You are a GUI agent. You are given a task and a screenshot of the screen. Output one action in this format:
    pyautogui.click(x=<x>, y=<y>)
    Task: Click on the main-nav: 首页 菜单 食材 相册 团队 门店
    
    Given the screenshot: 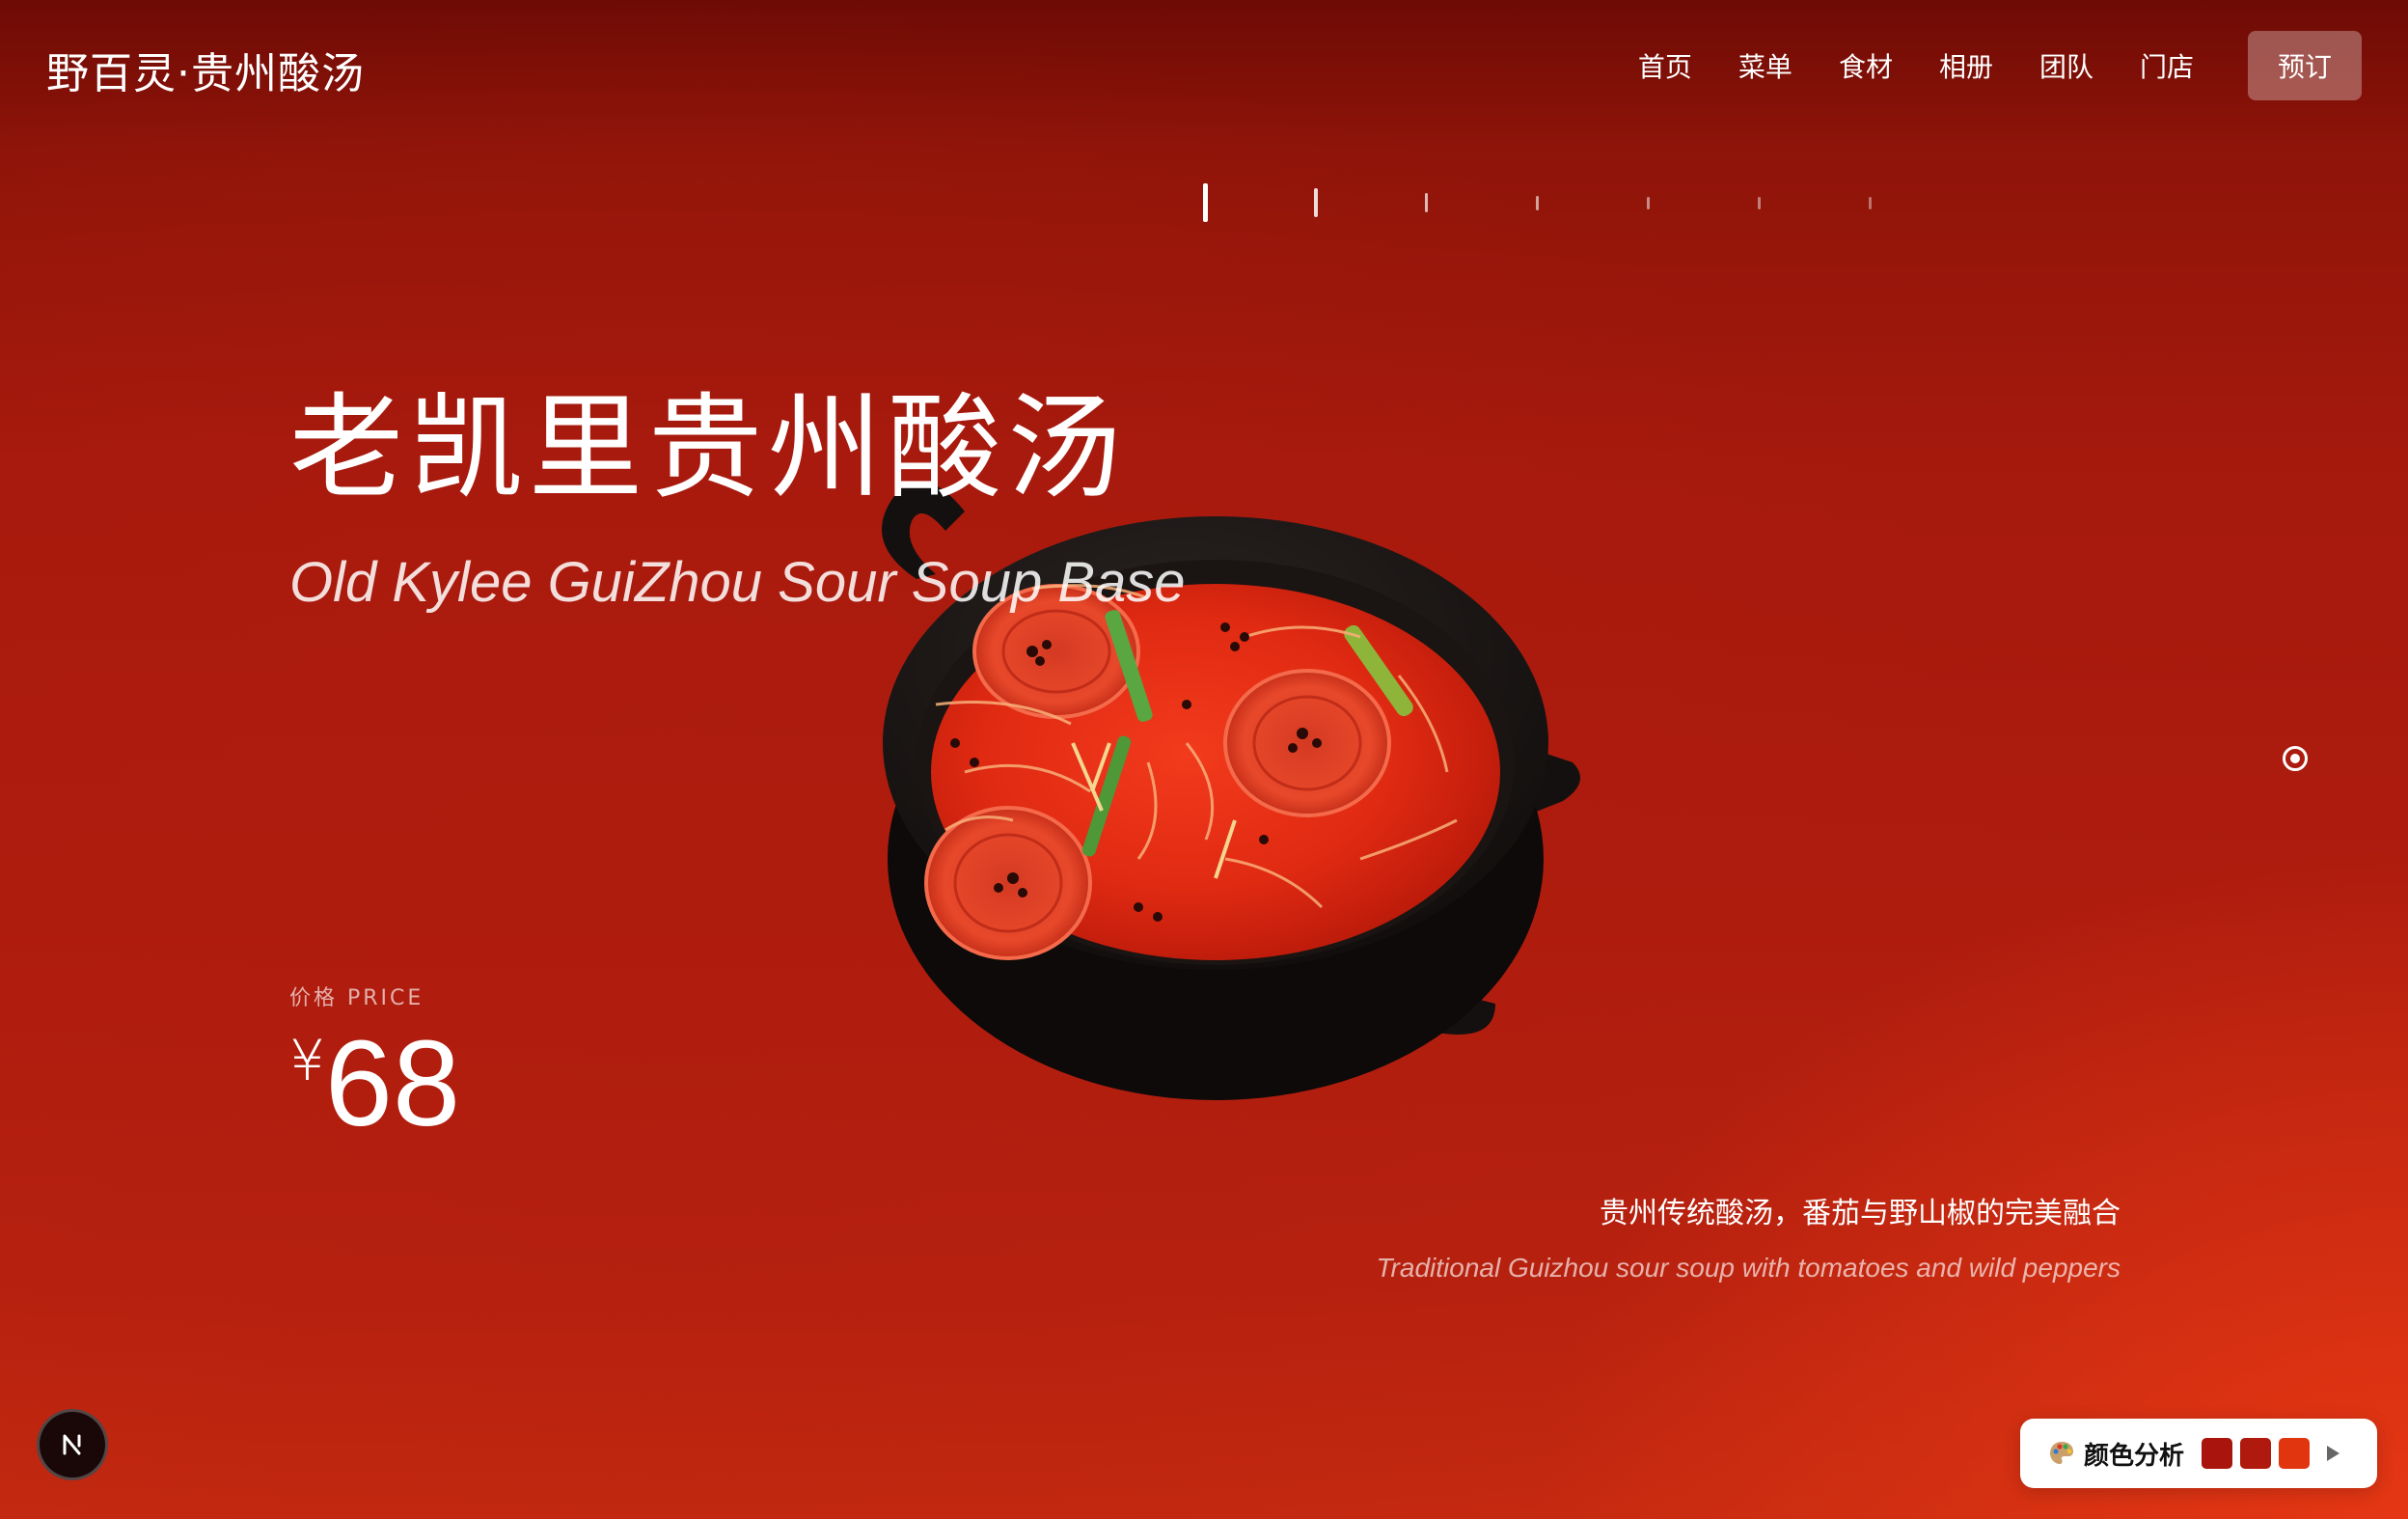 What is the action you would take?
    pyautogui.click(x=1916, y=65)
    